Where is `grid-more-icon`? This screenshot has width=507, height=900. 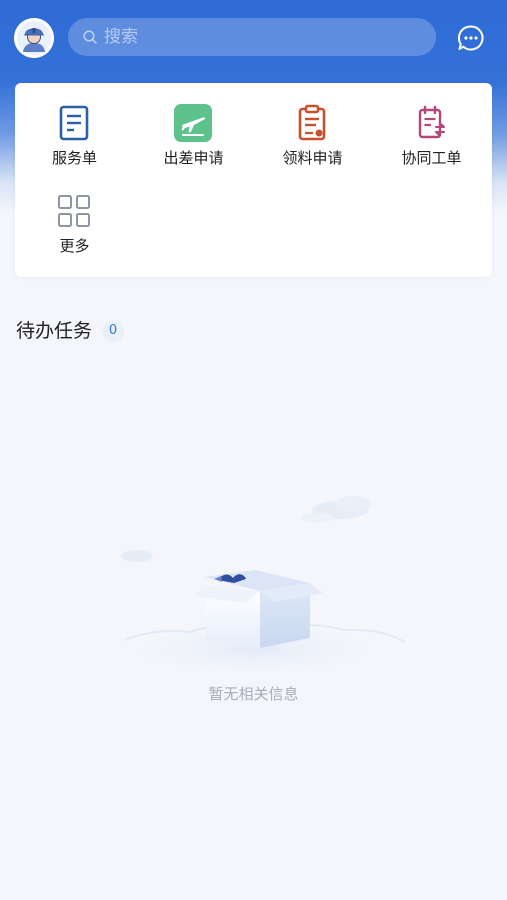 grid-more-icon is located at coordinates (74, 211).